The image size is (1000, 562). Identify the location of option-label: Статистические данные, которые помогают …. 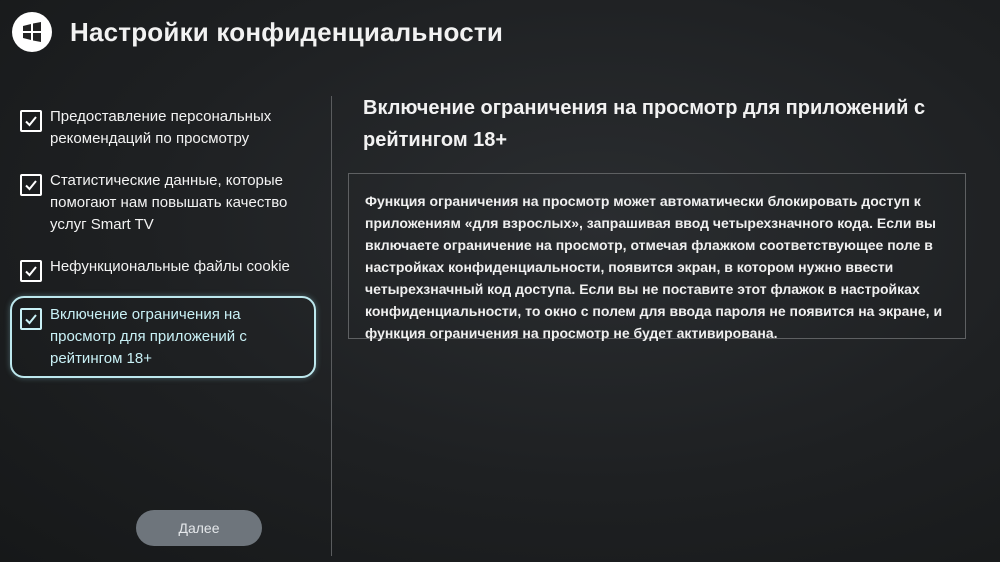
(169, 202).